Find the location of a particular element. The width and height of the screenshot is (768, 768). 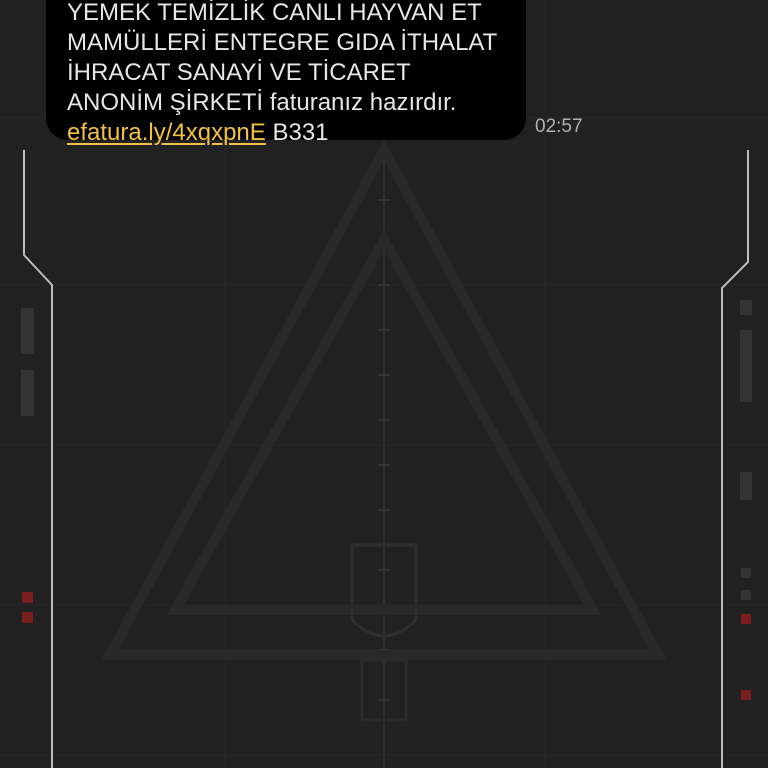

message-code: B331 is located at coordinates (297, 132).